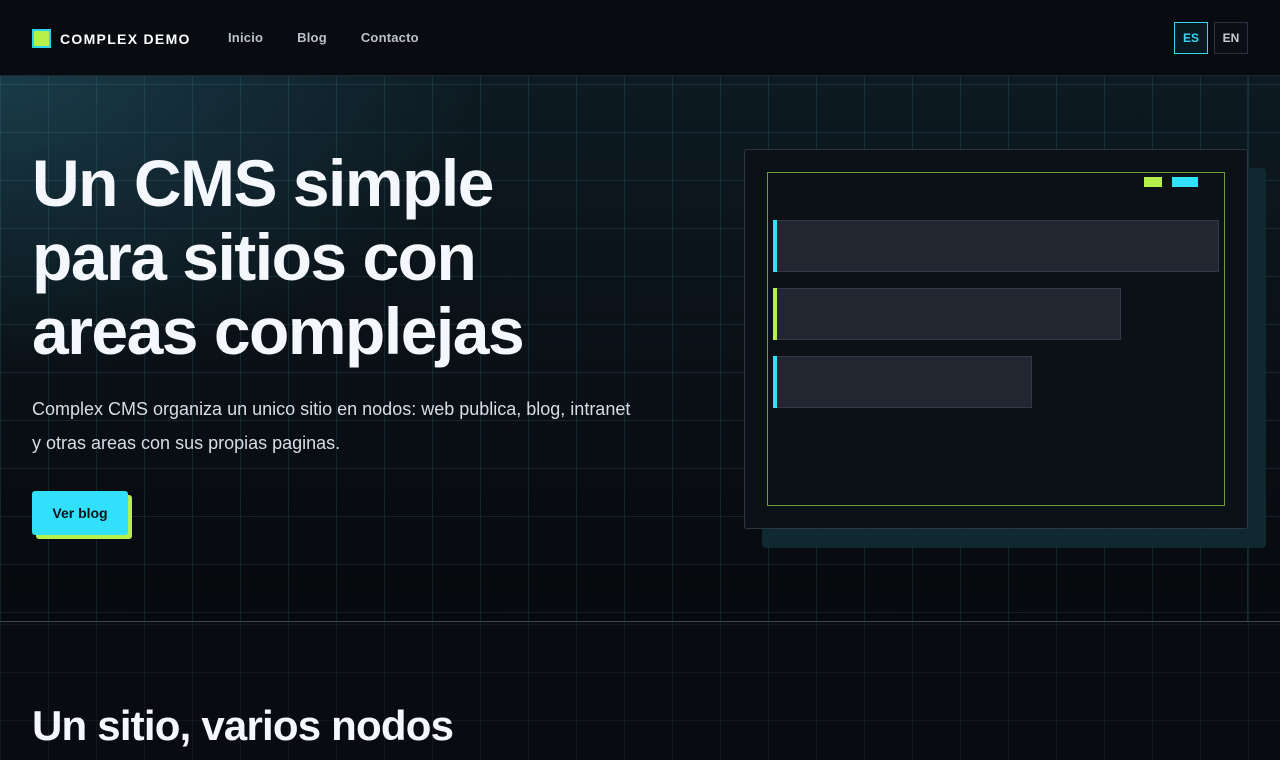  What do you see at coordinates (245, 37) in the screenshot?
I see `nav-link-inicio: Inicio` at bounding box center [245, 37].